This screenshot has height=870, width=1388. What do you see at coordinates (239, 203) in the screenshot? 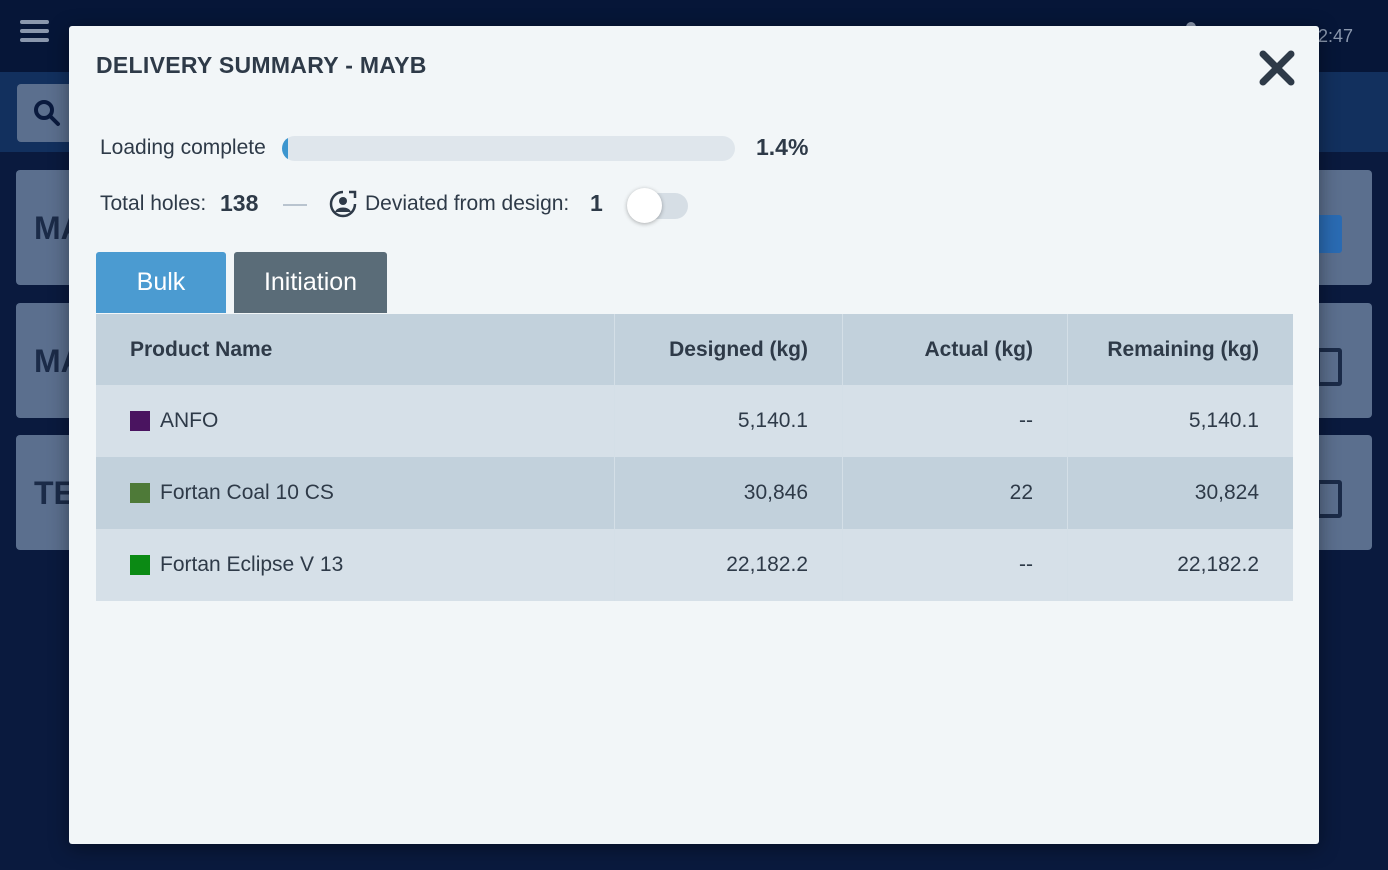
I see `total-holes-value: 138` at bounding box center [239, 203].